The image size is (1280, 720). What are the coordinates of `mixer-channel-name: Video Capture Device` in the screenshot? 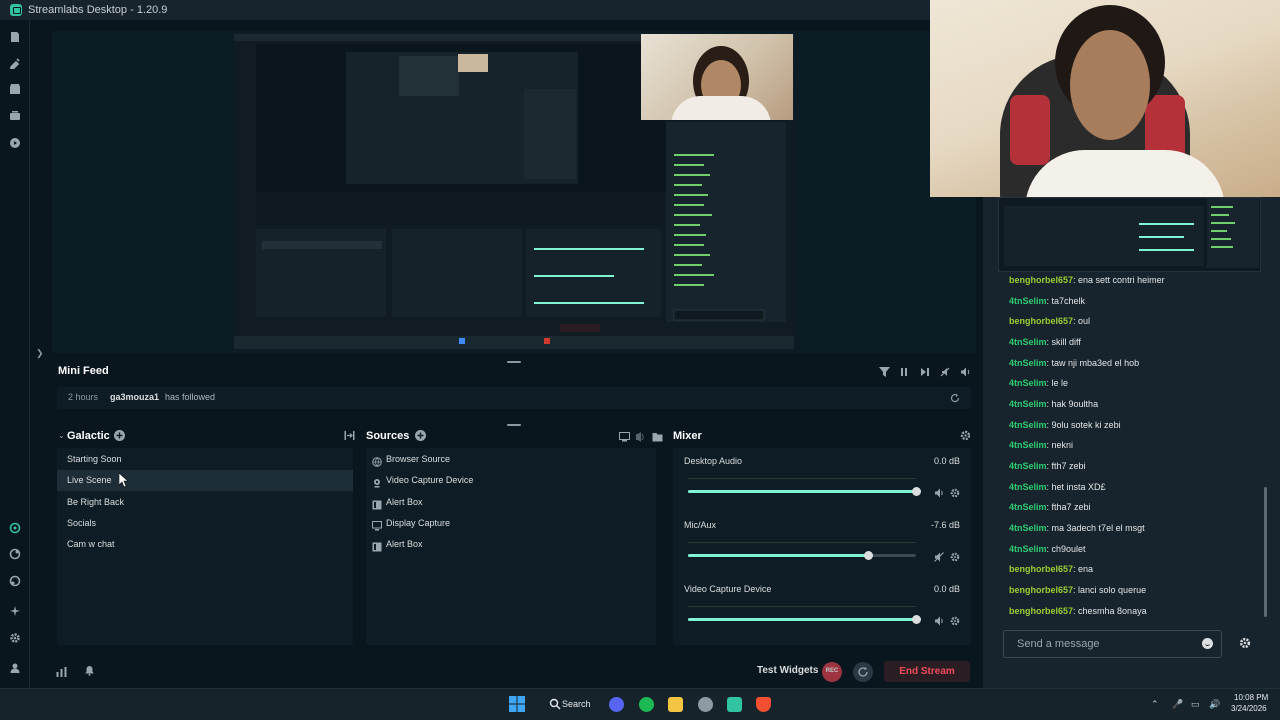 It's located at (728, 589).